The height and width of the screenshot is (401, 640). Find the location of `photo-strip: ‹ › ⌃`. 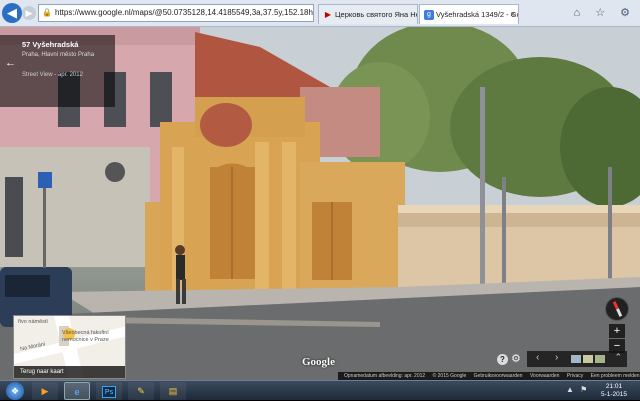

photo-strip: ‹ › ⌃ is located at coordinates (577, 359).